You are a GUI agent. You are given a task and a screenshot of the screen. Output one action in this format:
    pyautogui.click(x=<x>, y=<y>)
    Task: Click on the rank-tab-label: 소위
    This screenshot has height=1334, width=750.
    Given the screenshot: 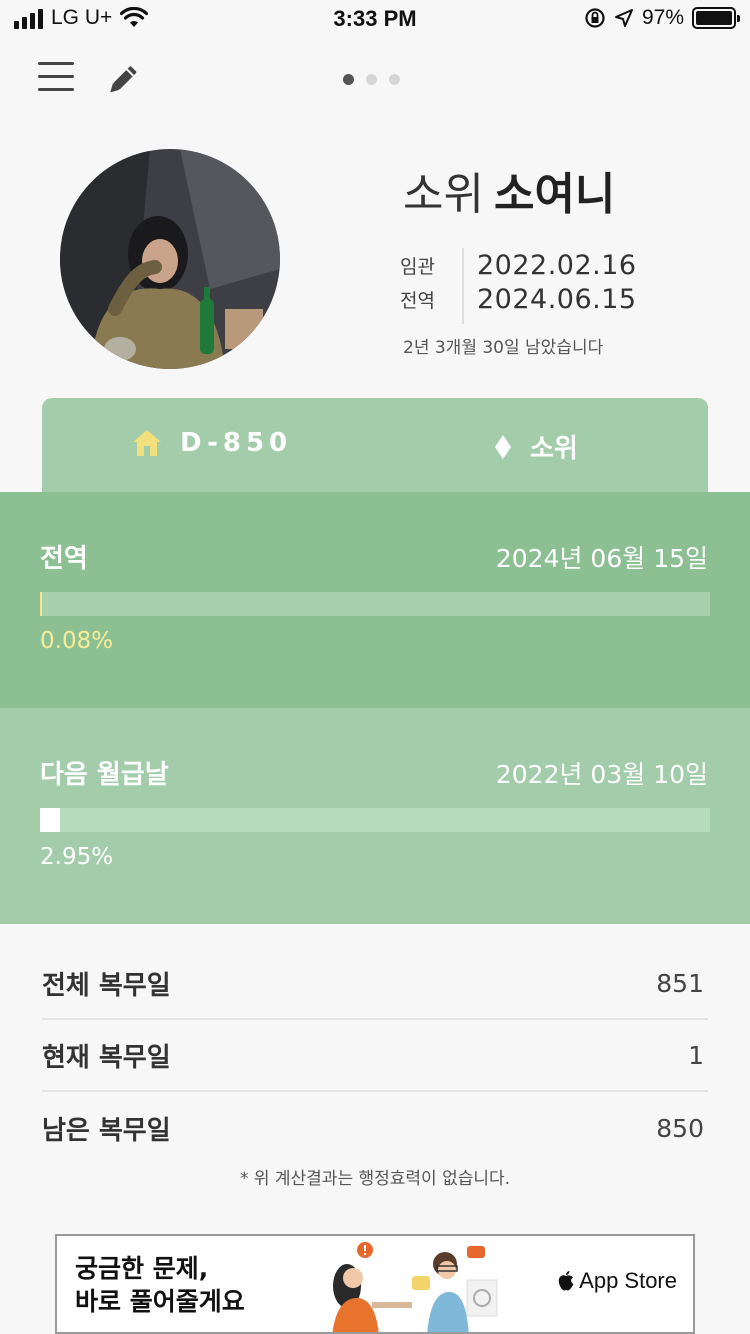 What is the action you would take?
    pyautogui.click(x=554, y=449)
    